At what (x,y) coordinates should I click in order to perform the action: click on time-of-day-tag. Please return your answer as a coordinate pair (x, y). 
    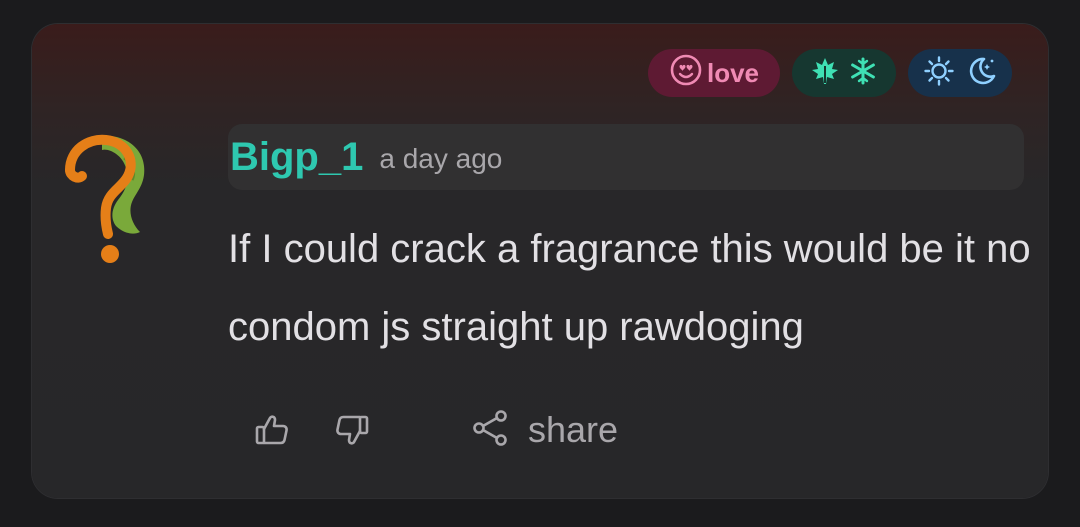
    Looking at the image, I should click on (960, 73).